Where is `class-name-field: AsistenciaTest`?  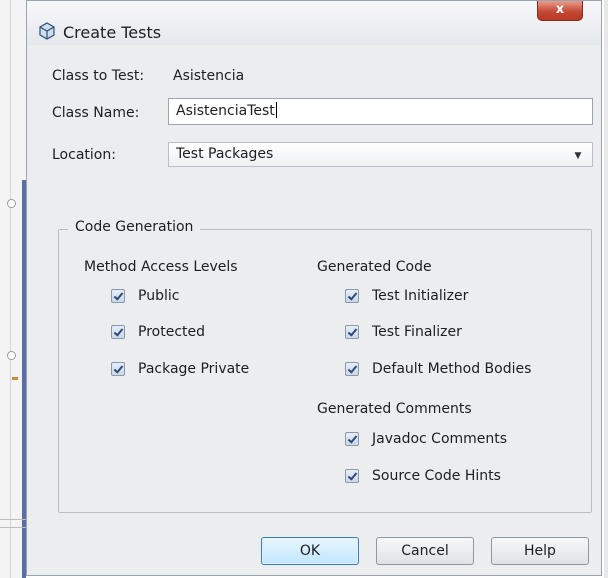 class-name-field: AsistenciaTest is located at coordinates (380, 111).